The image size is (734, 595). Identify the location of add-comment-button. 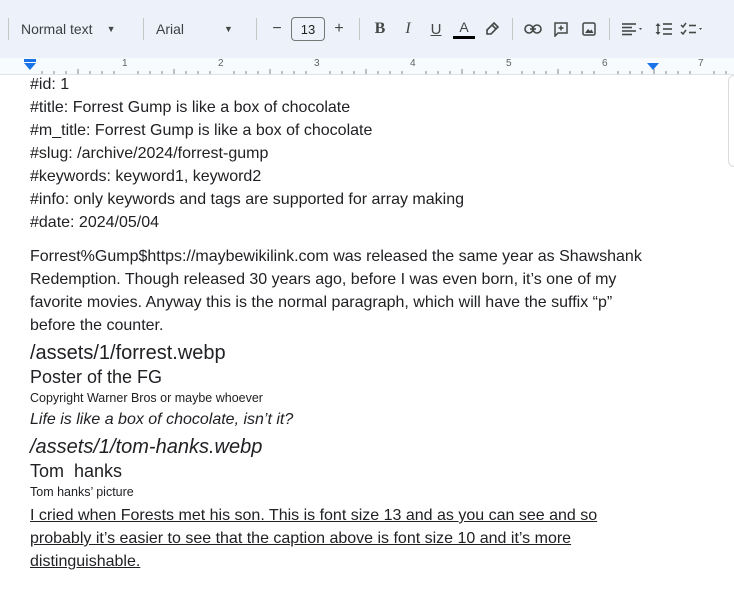
(561, 29).